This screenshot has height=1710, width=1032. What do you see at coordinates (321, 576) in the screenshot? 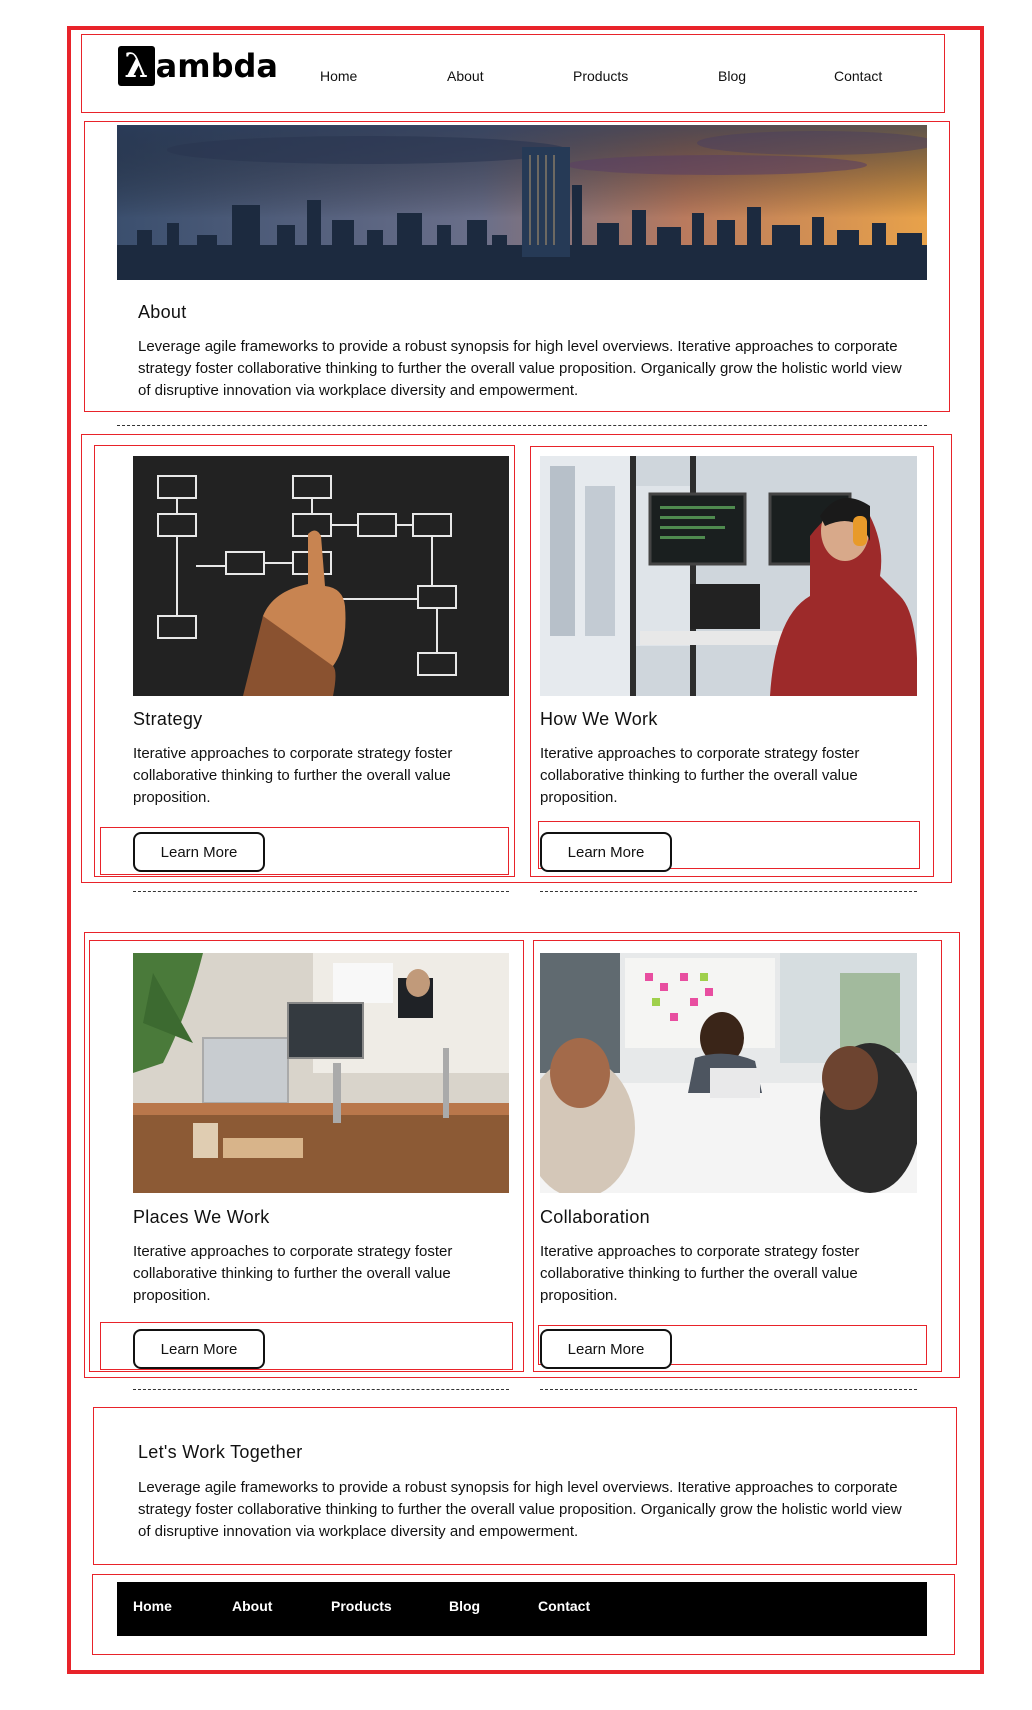
I see `strategy-image` at bounding box center [321, 576].